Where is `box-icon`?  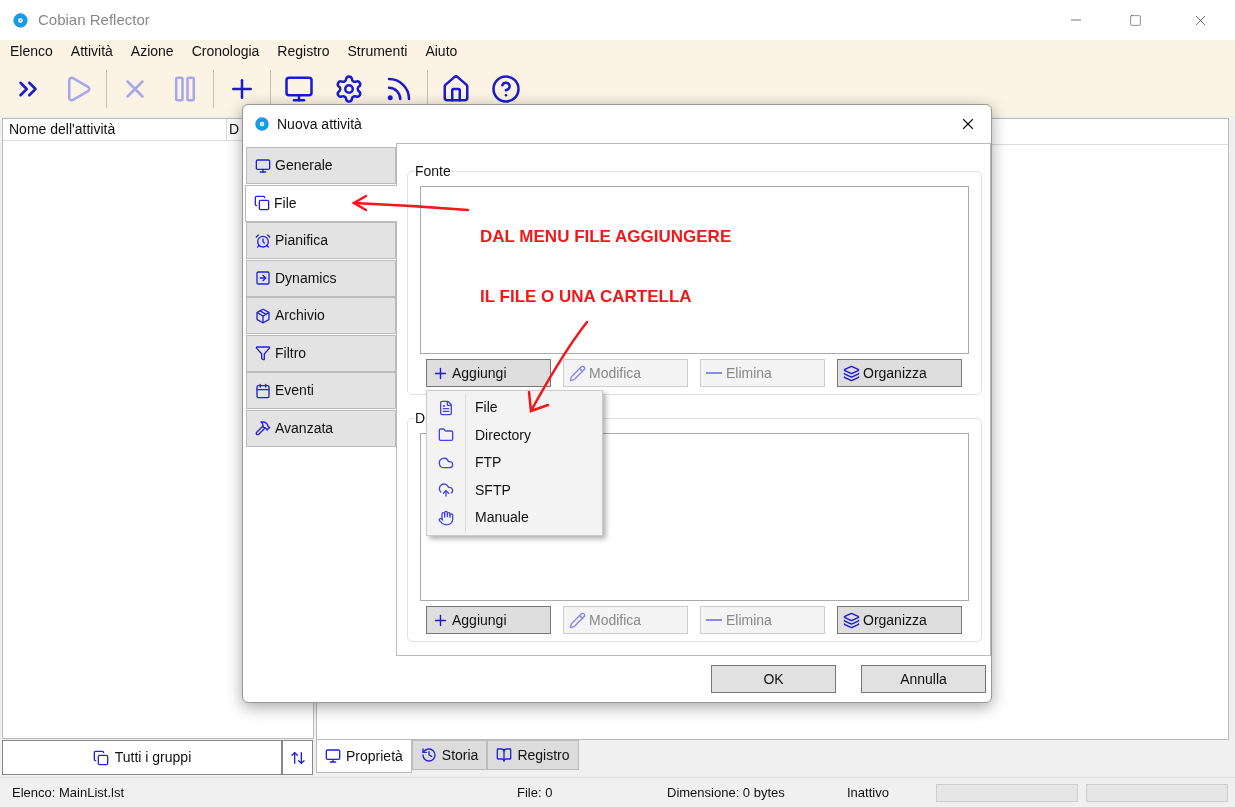
box-icon is located at coordinates (263, 315).